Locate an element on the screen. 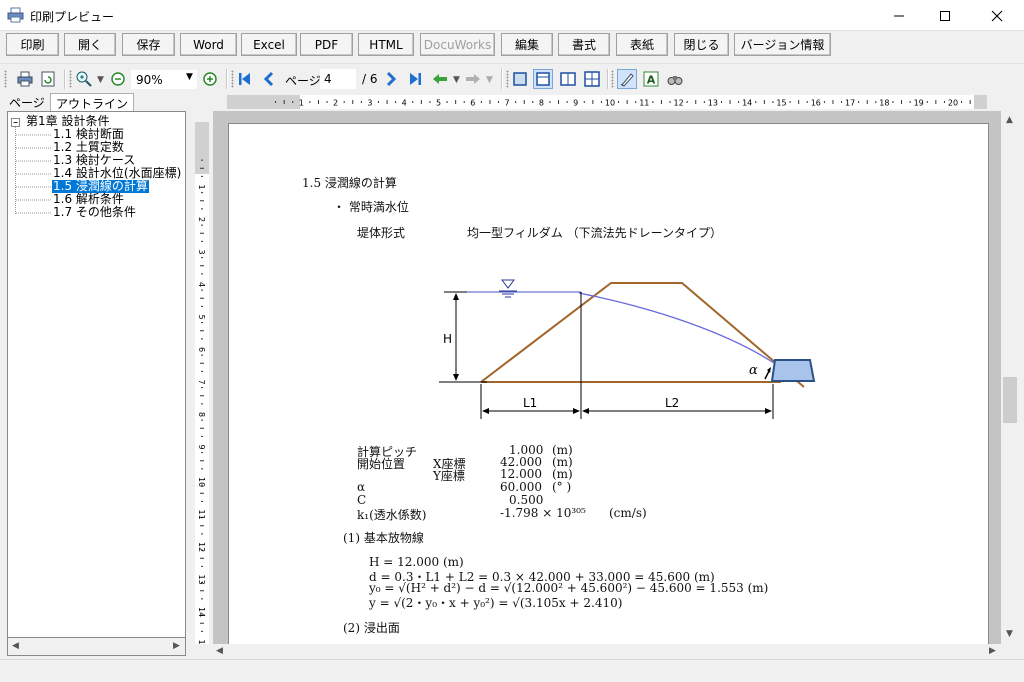 Image resolution: width=1024 pixels, height=682 pixels. close-icon is located at coordinates (997, 15).